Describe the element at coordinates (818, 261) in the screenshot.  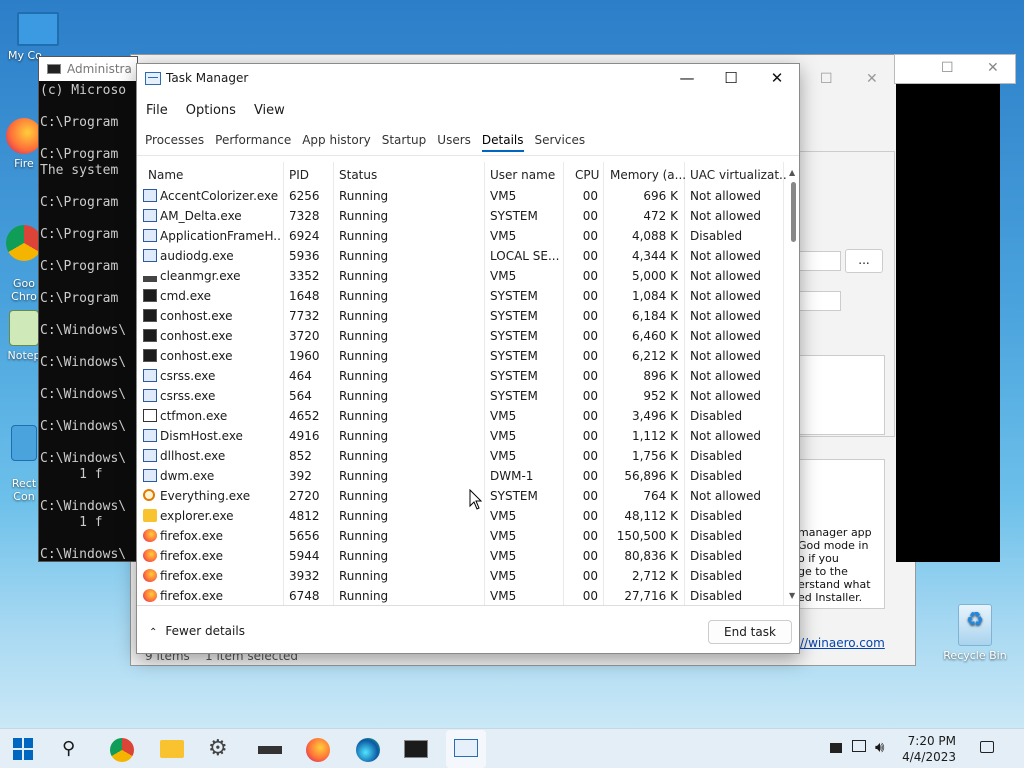
I see `bg-path-field` at that location.